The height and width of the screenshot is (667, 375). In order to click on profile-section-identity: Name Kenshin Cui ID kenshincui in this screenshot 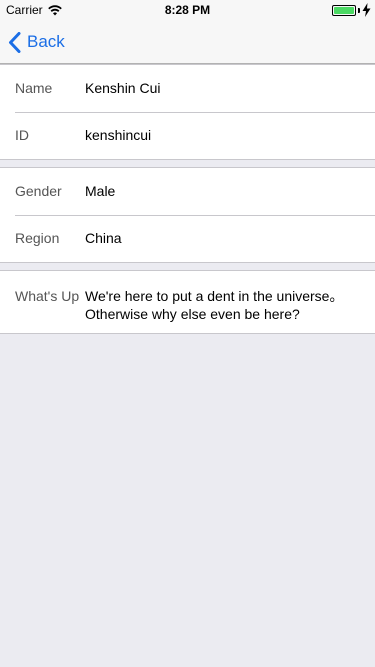, I will do `click(187, 112)`.